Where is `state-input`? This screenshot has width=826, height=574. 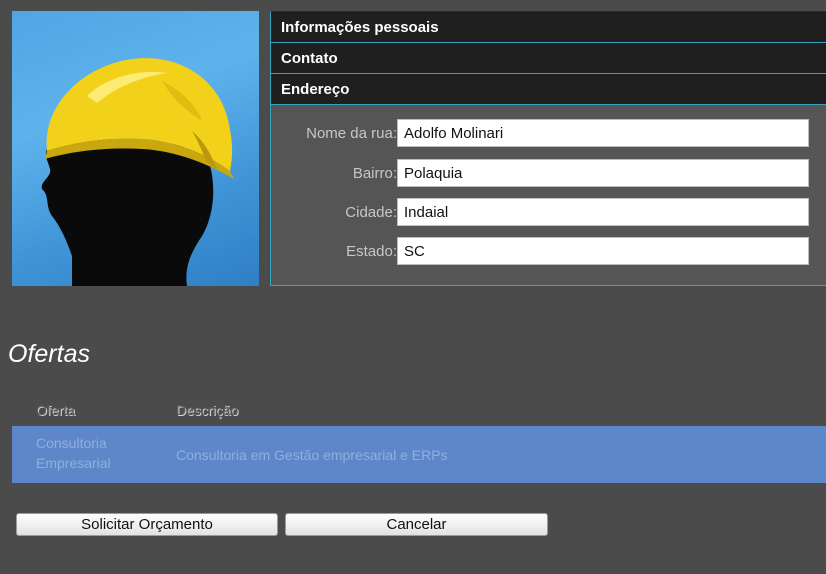
state-input is located at coordinates (603, 251).